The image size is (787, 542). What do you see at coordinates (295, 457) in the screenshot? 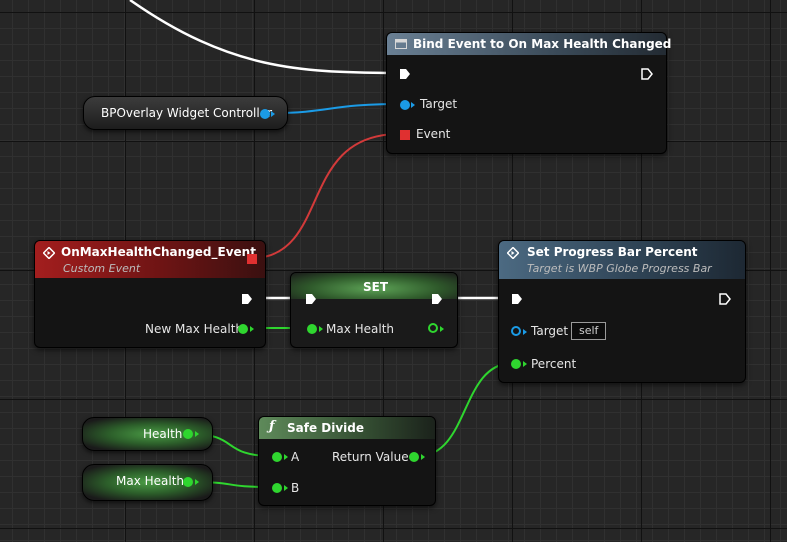
I see `divide-a-label: A` at bounding box center [295, 457].